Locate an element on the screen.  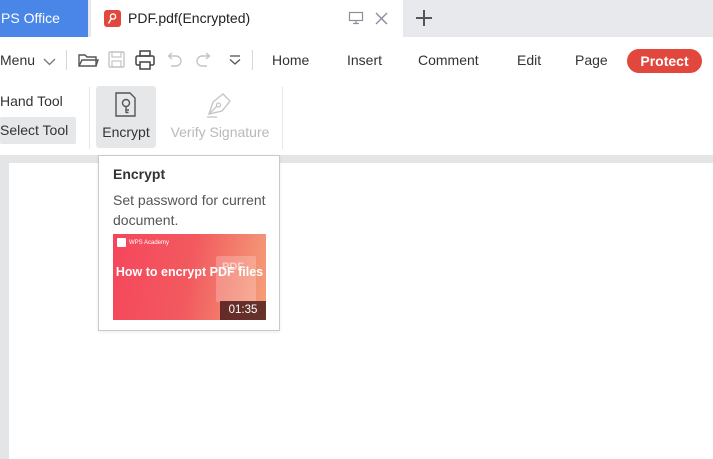
open-folder-icon is located at coordinates (88, 60).